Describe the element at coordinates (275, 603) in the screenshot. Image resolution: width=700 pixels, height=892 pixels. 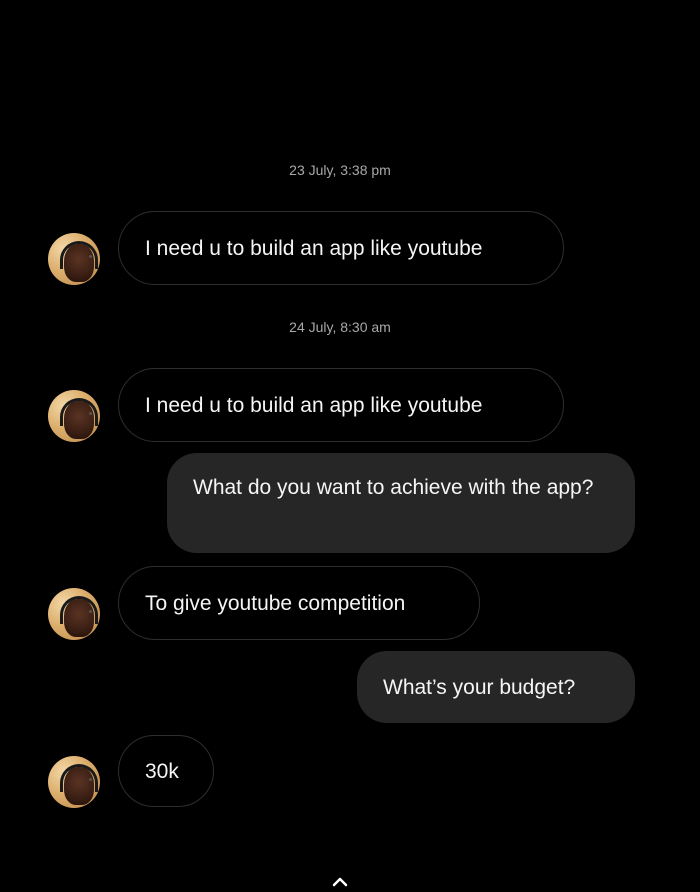
I see `message-text: To give youtube competition` at that location.